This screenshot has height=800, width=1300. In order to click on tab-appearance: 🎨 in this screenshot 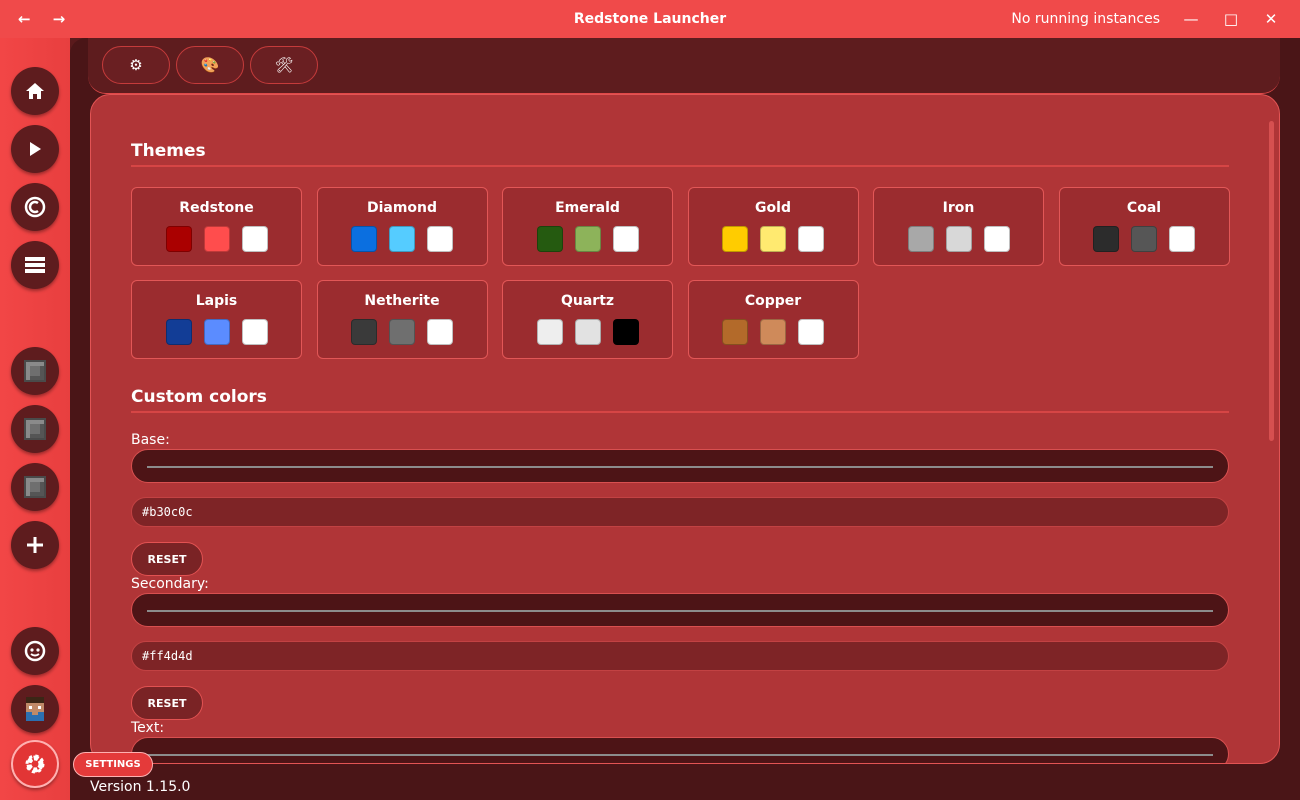, I will do `click(210, 65)`.